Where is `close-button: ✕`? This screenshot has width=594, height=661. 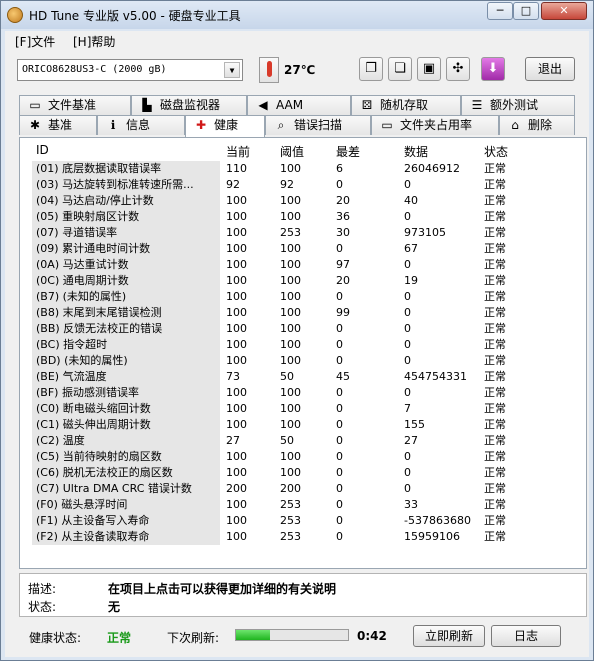
close-button: ✕ is located at coordinates (564, 11).